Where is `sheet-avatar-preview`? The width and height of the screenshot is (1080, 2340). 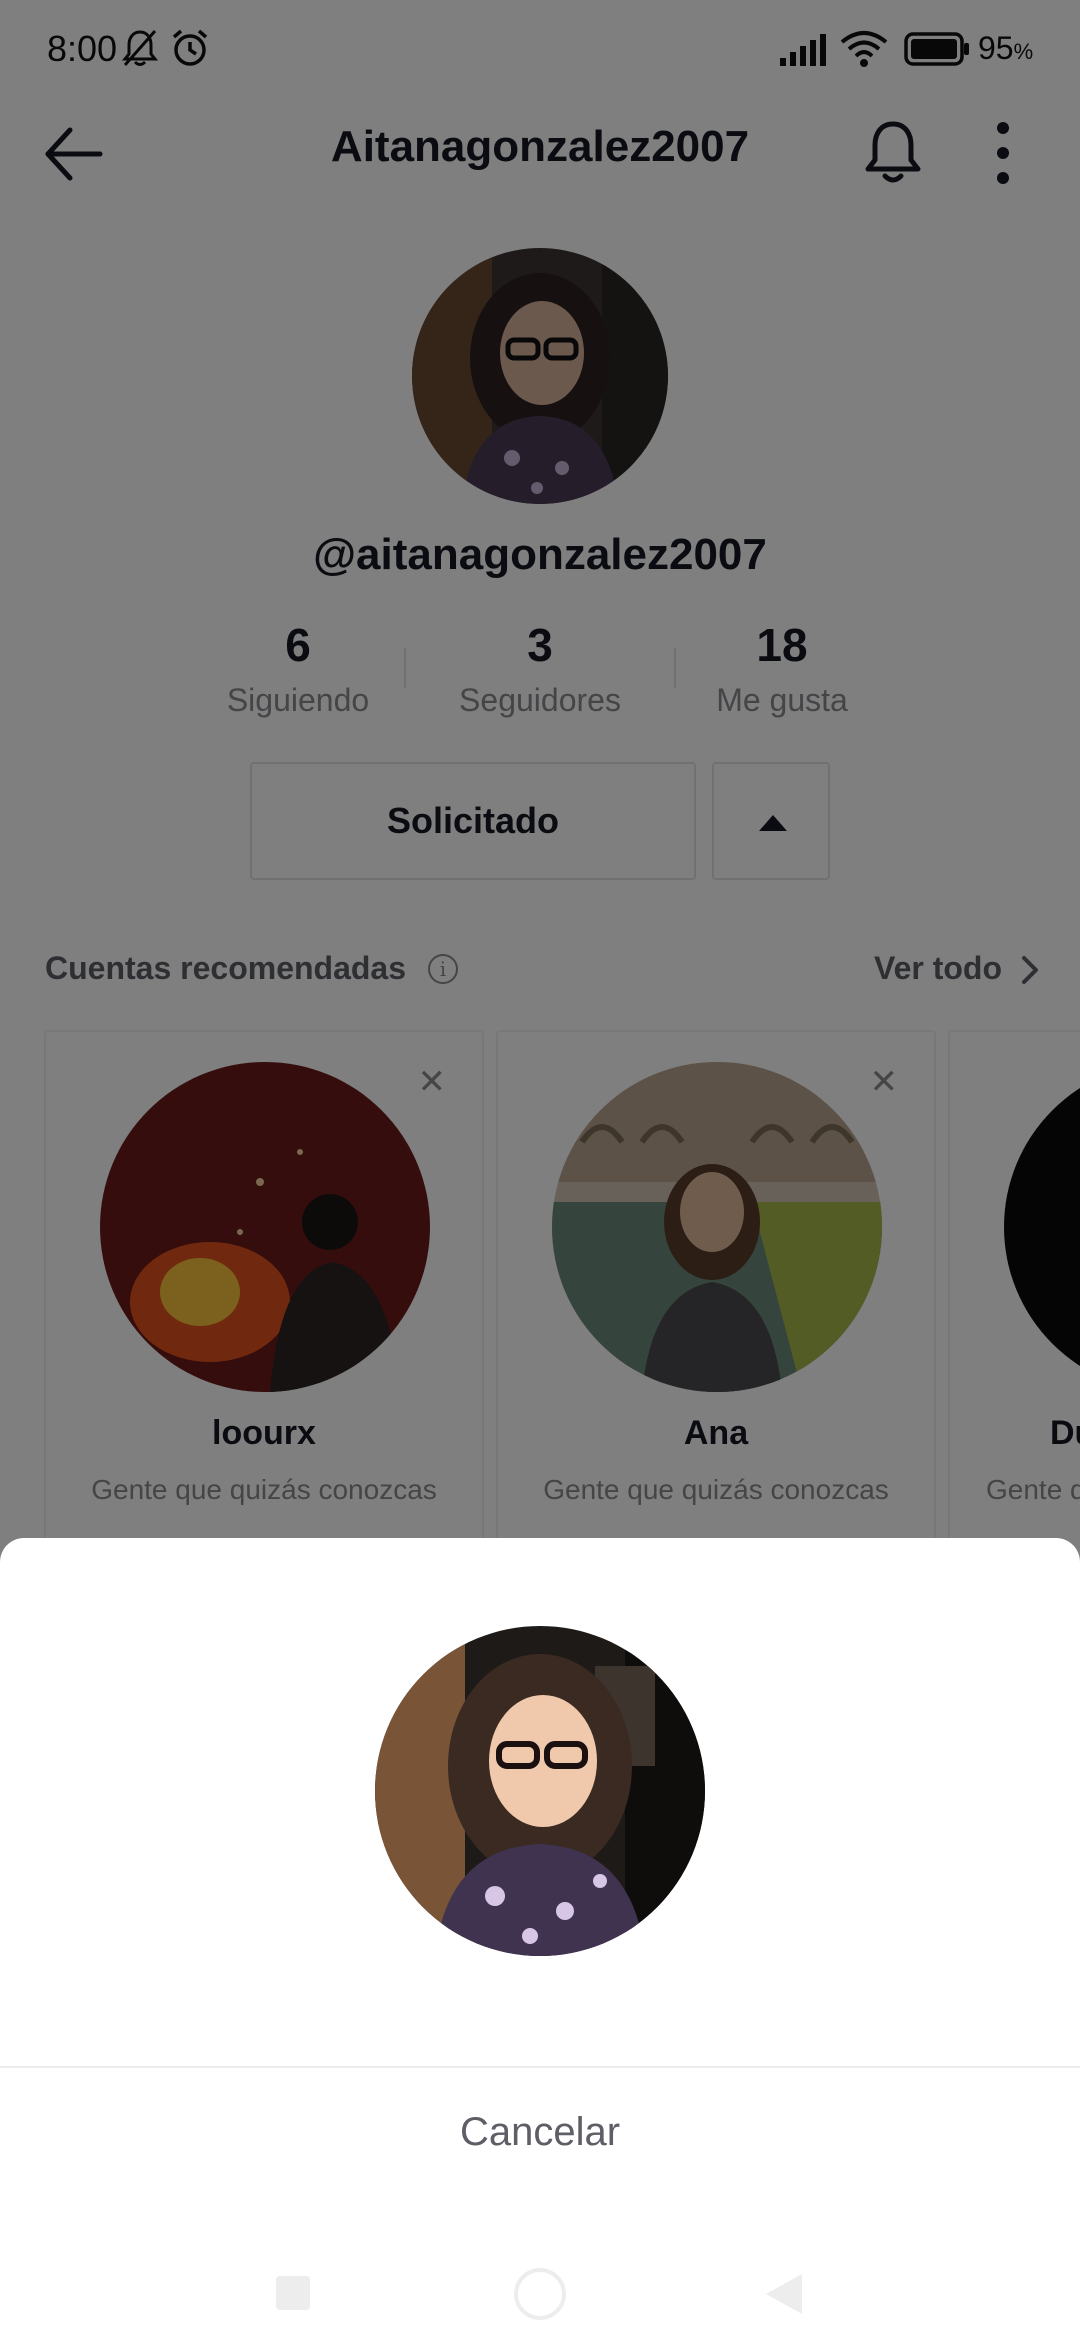
sheet-avatar-preview is located at coordinates (540, 1791).